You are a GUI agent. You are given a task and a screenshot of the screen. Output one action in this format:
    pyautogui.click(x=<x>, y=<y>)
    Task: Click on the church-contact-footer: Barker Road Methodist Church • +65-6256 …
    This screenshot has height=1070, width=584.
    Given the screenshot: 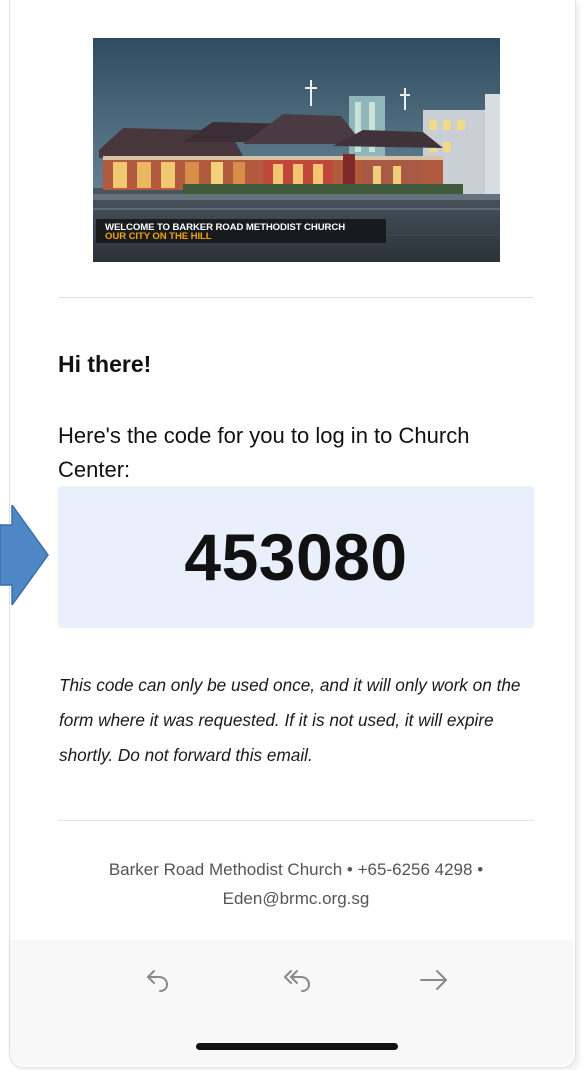 What is the action you would take?
    pyautogui.click(x=296, y=884)
    